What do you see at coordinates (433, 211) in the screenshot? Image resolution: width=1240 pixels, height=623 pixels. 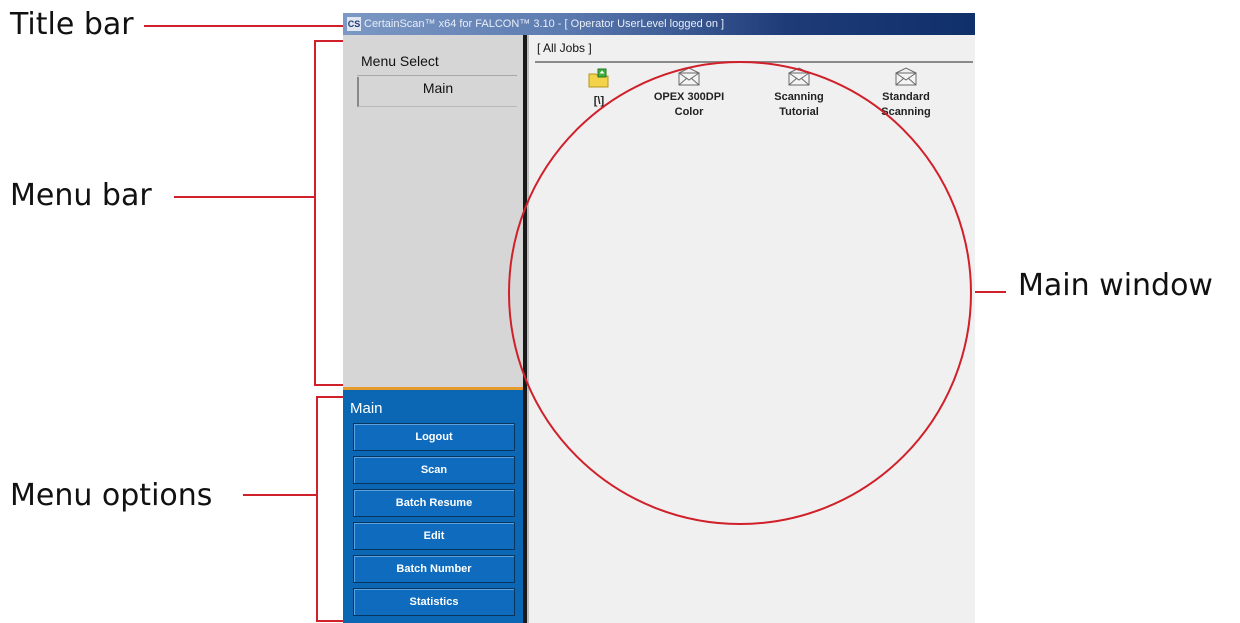 I see `menu-bar: Menu Select Main` at bounding box center [433, 211].